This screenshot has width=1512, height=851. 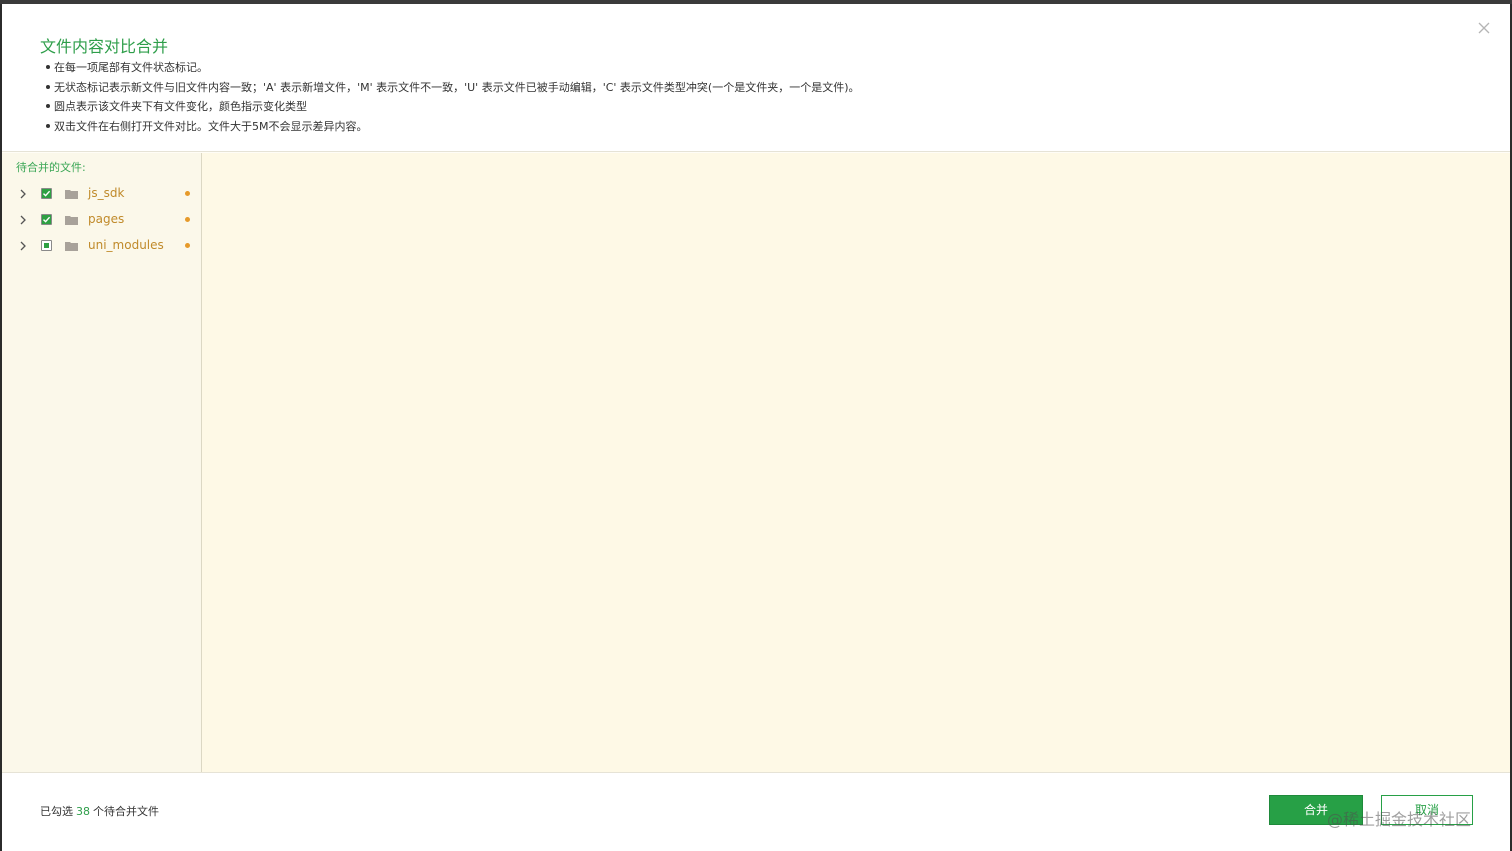 I want to click on merge-button: 合并, so click(x=1316, y=810).